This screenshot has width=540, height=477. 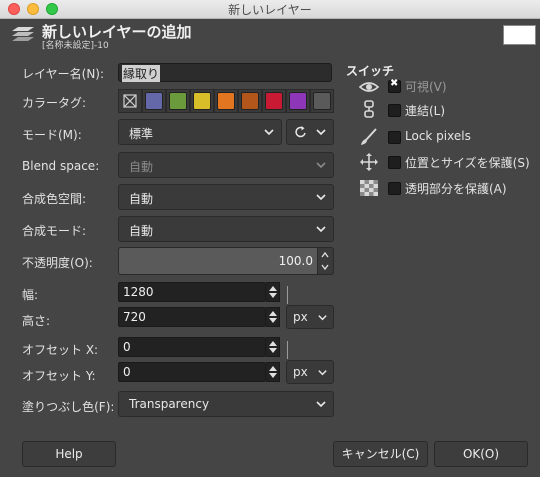 I want to click on blend-space-value: 自動, so click(x=141, y=167).